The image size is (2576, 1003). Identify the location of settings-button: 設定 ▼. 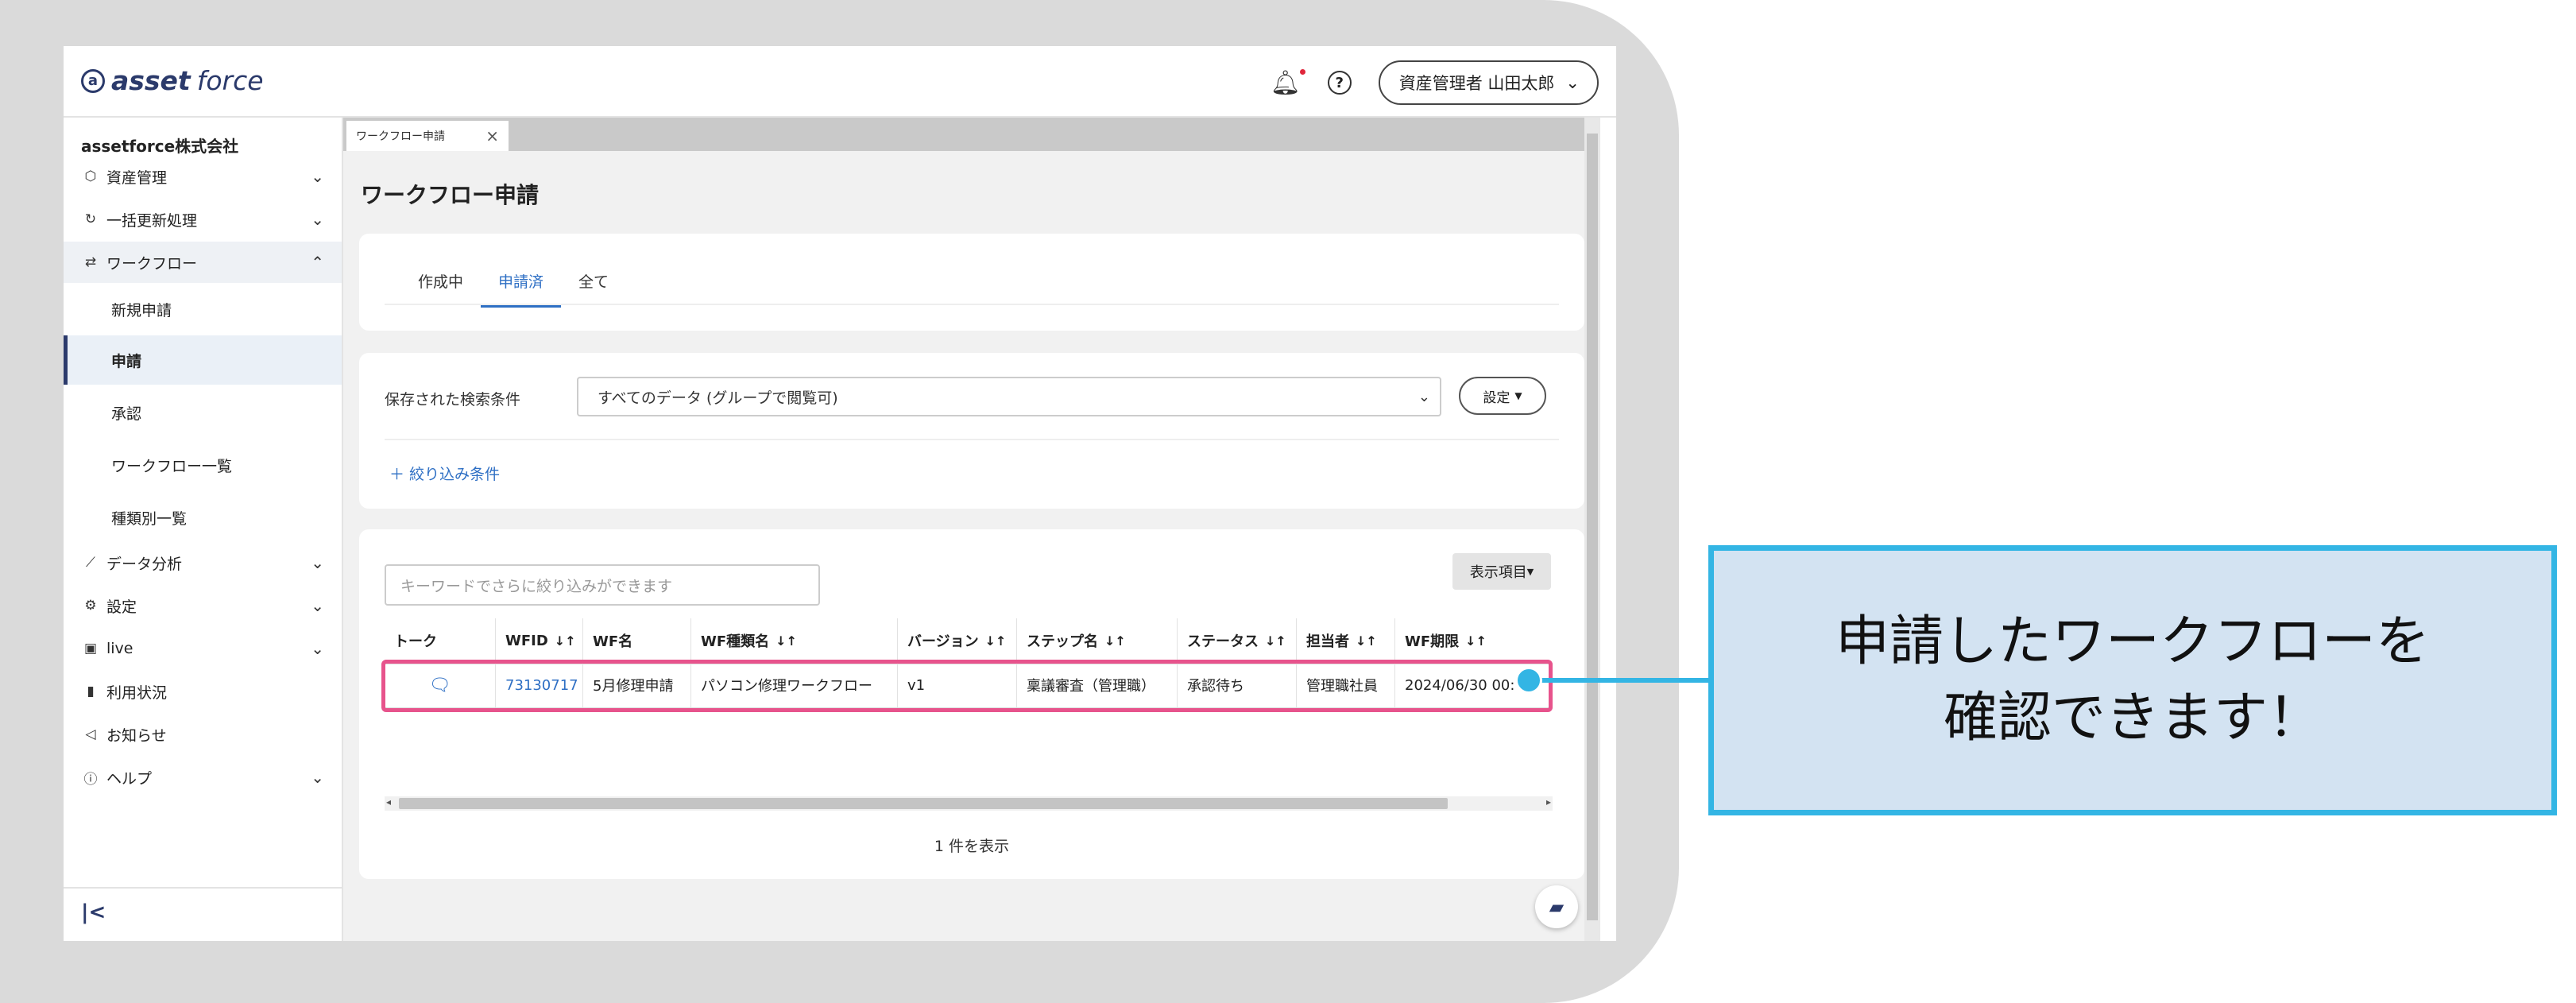
(1503, 396).